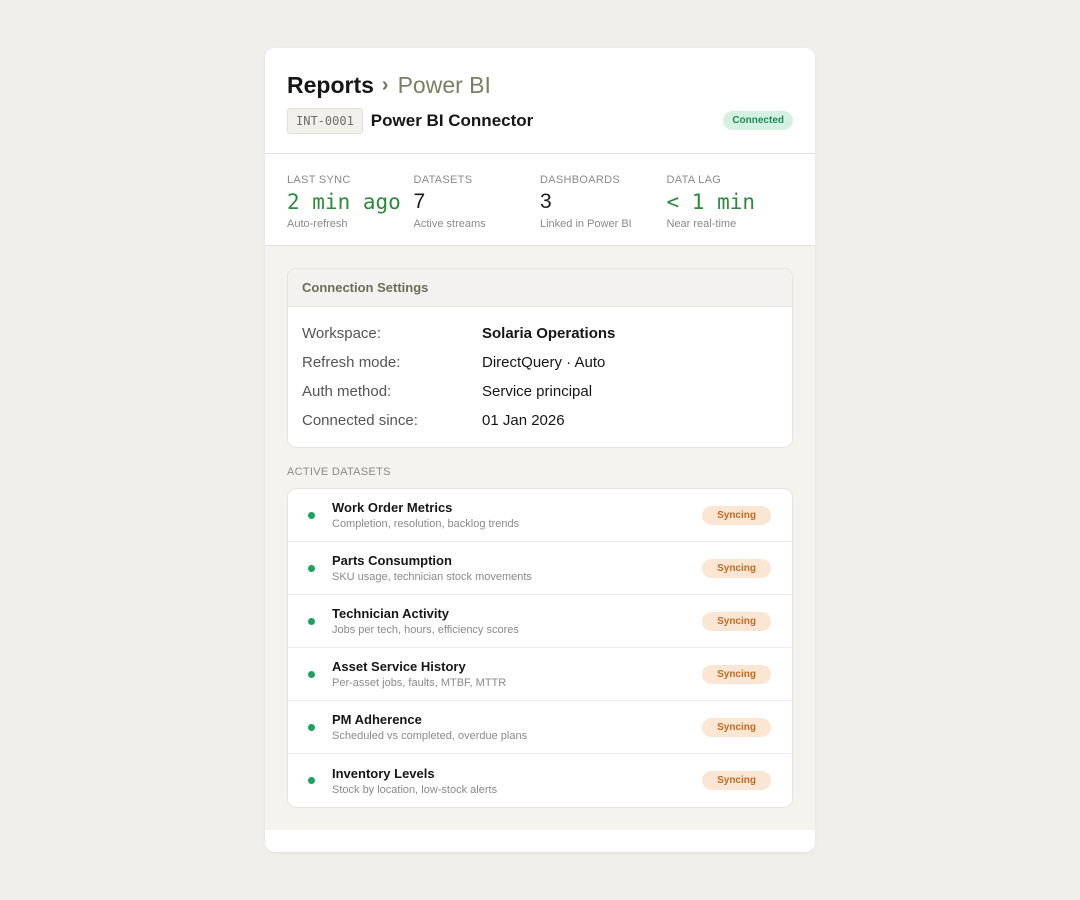  What do you see at coordinates (523, 420) in the screenshot?
I see `setting-value: 01 Jan 2026` at bounding box center [523, 420].